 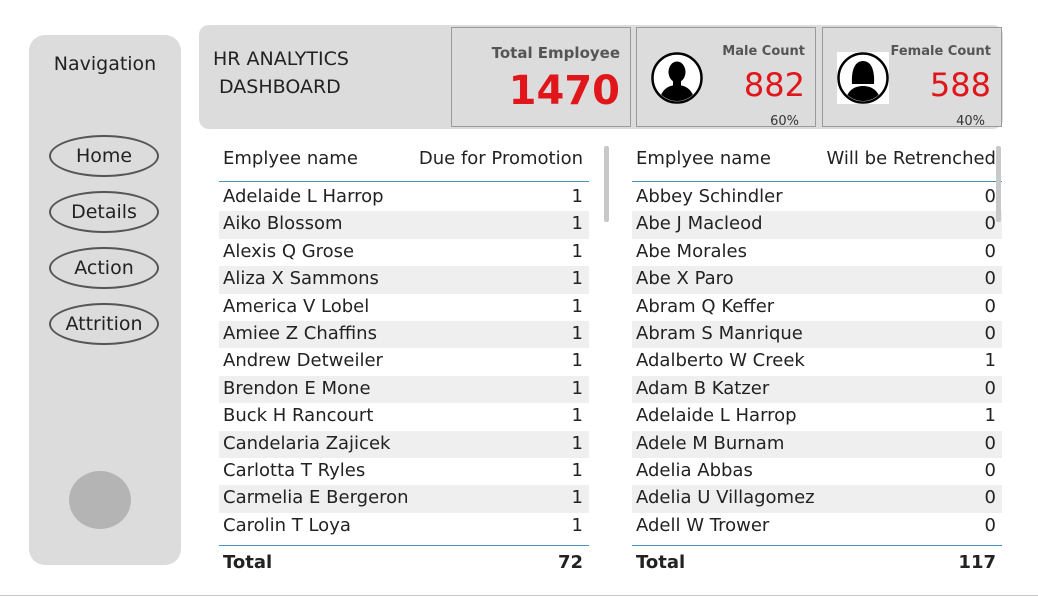 I want to click on navigation-title: Navigation, so click(x=105, y=64).